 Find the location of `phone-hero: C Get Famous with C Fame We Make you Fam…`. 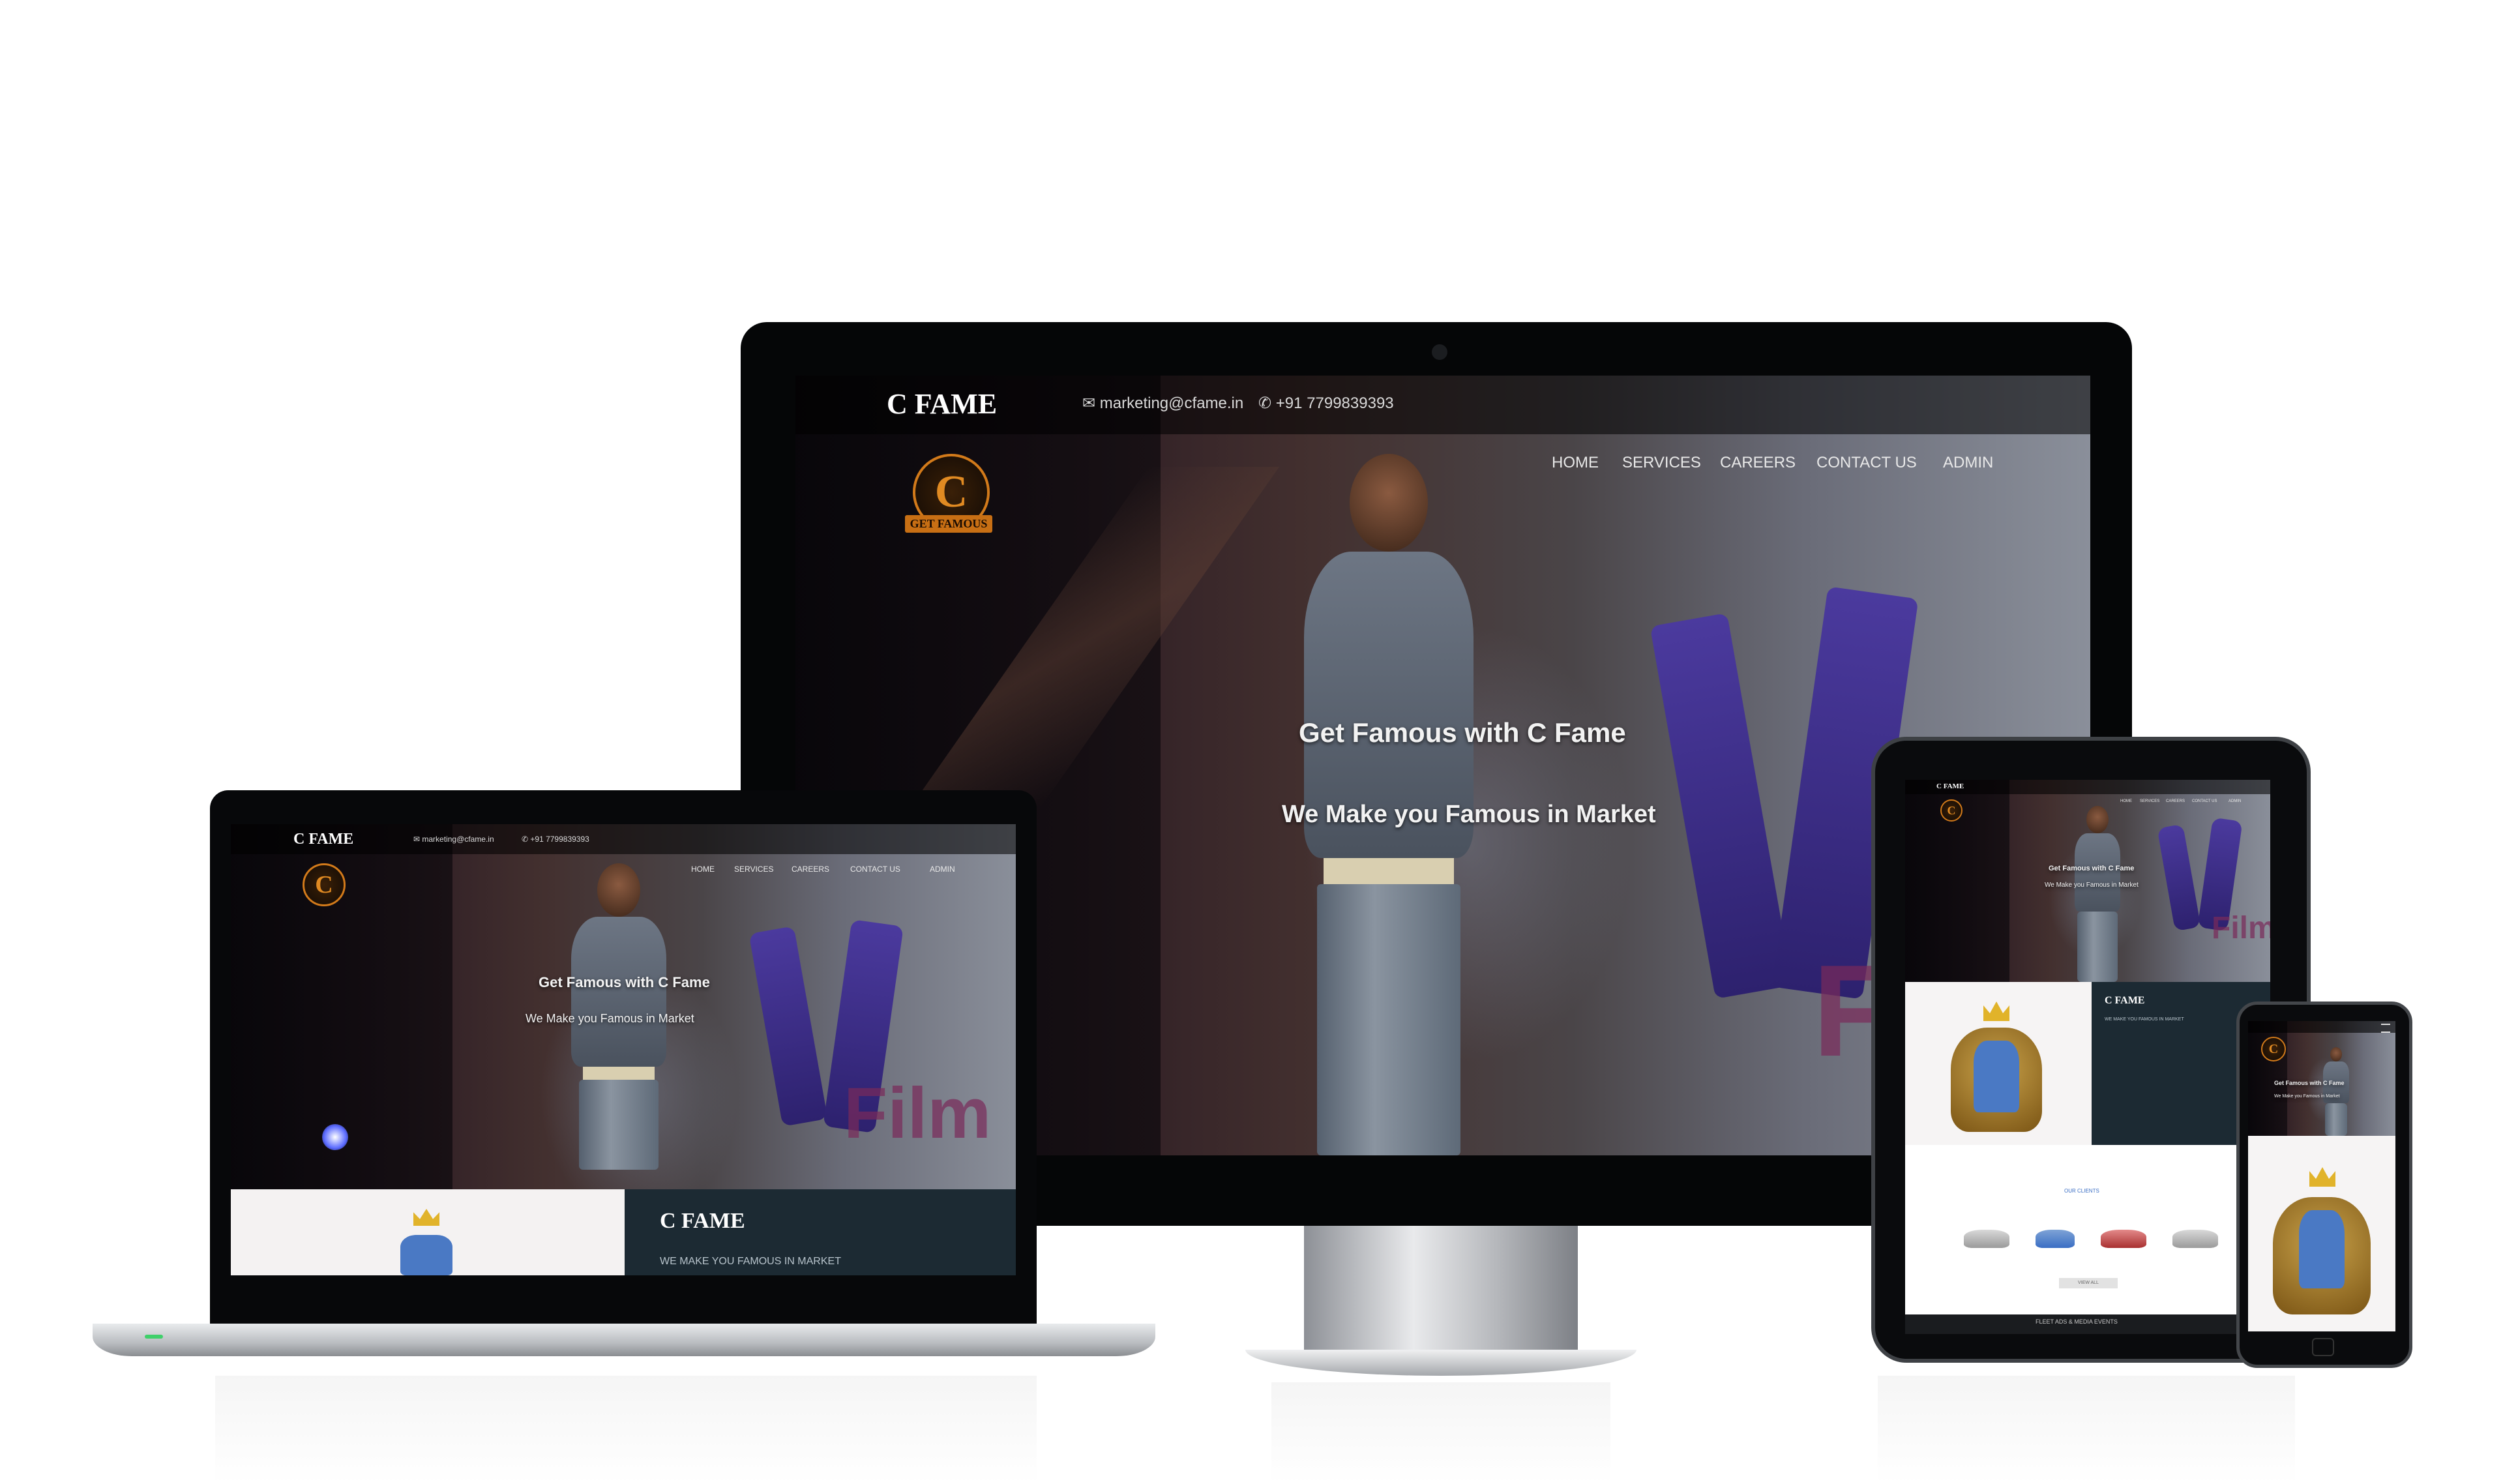

phone-hero: C Get Famous with C Fame We Make you Fam… is located at coordinates (2321, 1078).